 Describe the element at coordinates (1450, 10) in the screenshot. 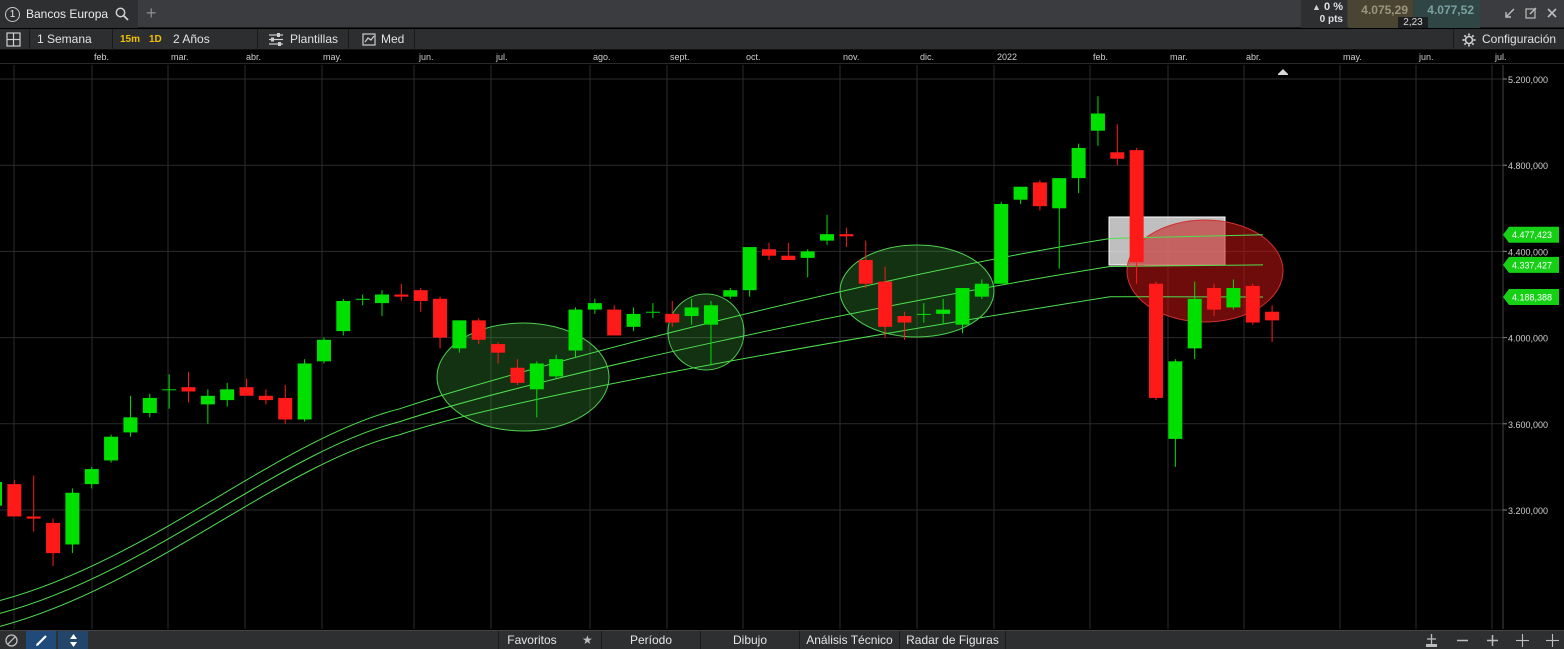

I see `buy-price: 4.077,52` at that location.